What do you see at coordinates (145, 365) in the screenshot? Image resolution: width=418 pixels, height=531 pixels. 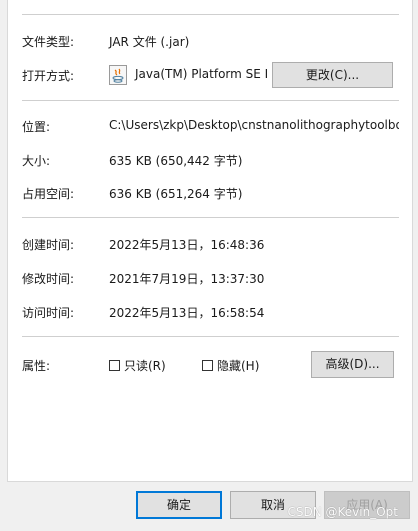 I see `readonly-label: 只读(R)` at bounding box center [145, 365].